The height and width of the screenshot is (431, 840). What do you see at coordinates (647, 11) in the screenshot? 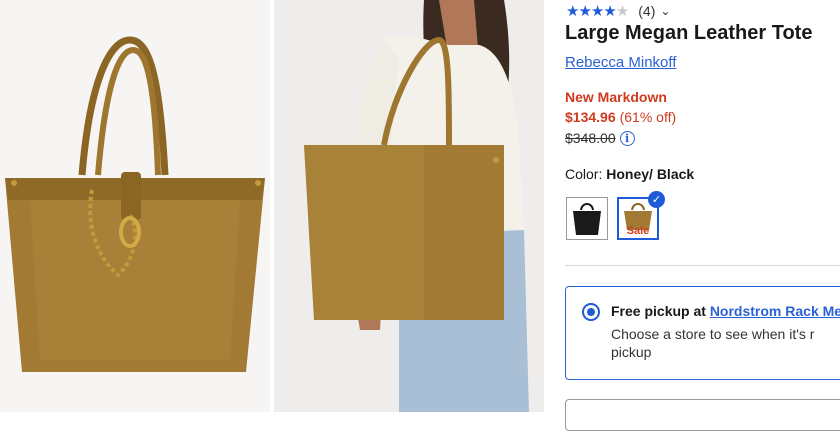
I see `review-count: (4)` at bounding box center [647, 11].